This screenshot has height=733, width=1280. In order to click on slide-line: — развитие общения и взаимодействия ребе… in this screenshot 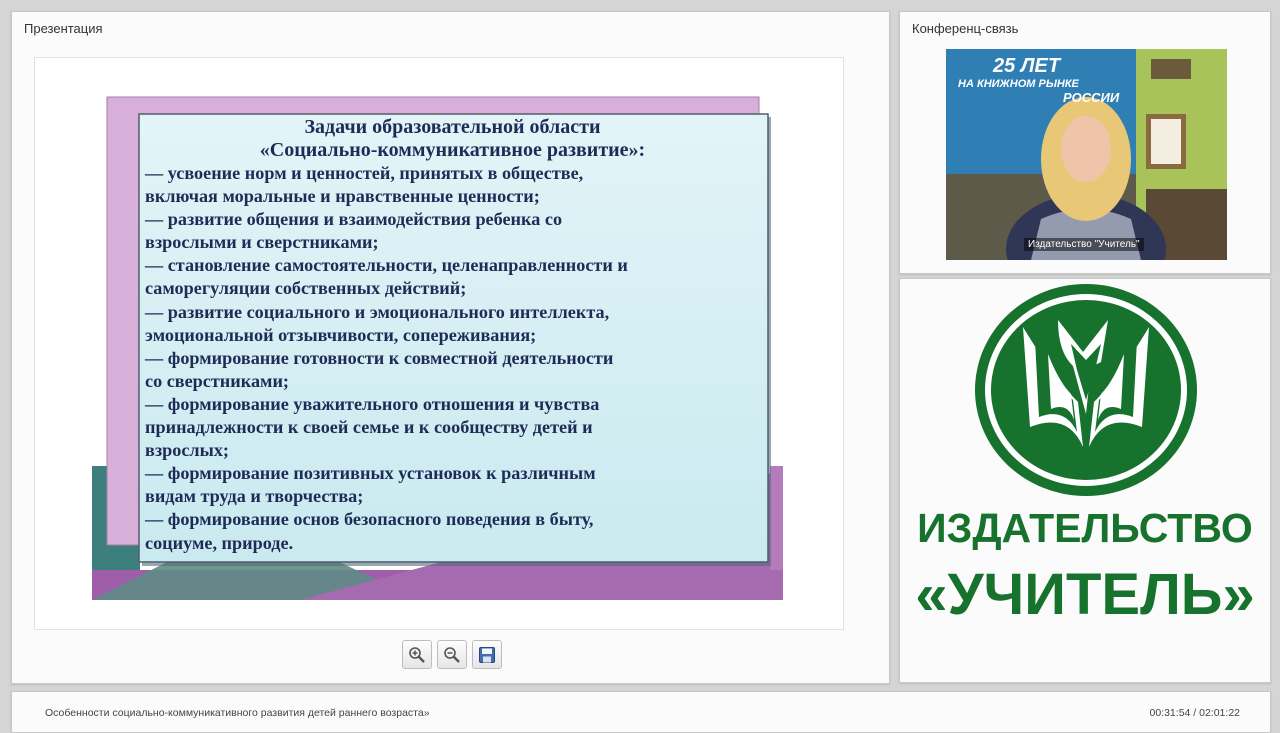, I will do `click(354, 219)`.